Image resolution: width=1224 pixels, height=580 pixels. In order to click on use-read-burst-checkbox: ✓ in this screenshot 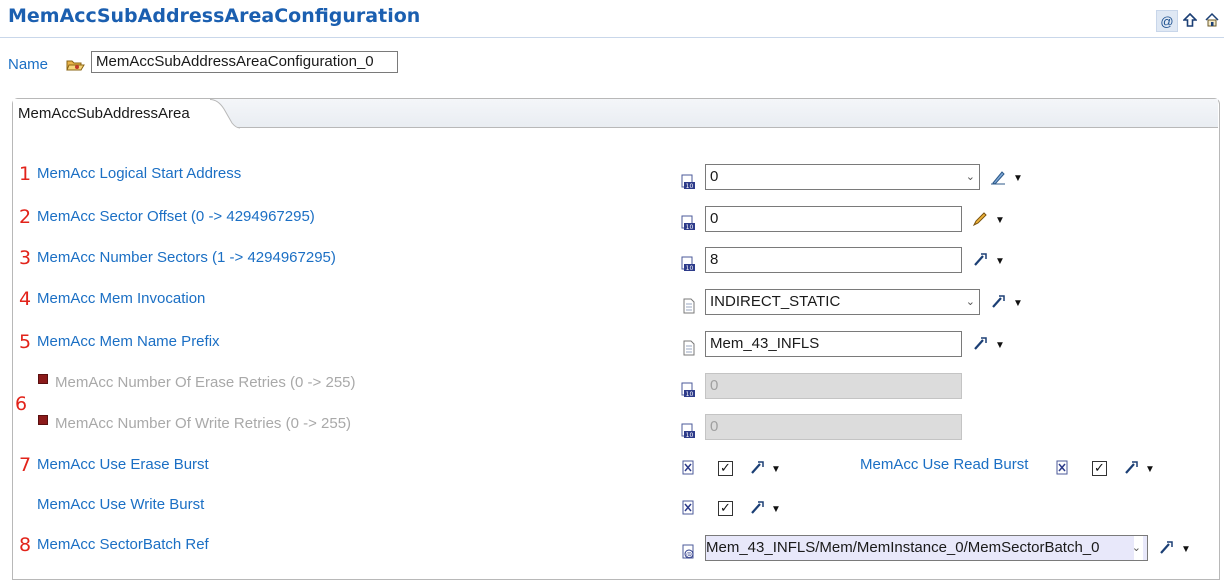, I will do `click(1099, 468)`.